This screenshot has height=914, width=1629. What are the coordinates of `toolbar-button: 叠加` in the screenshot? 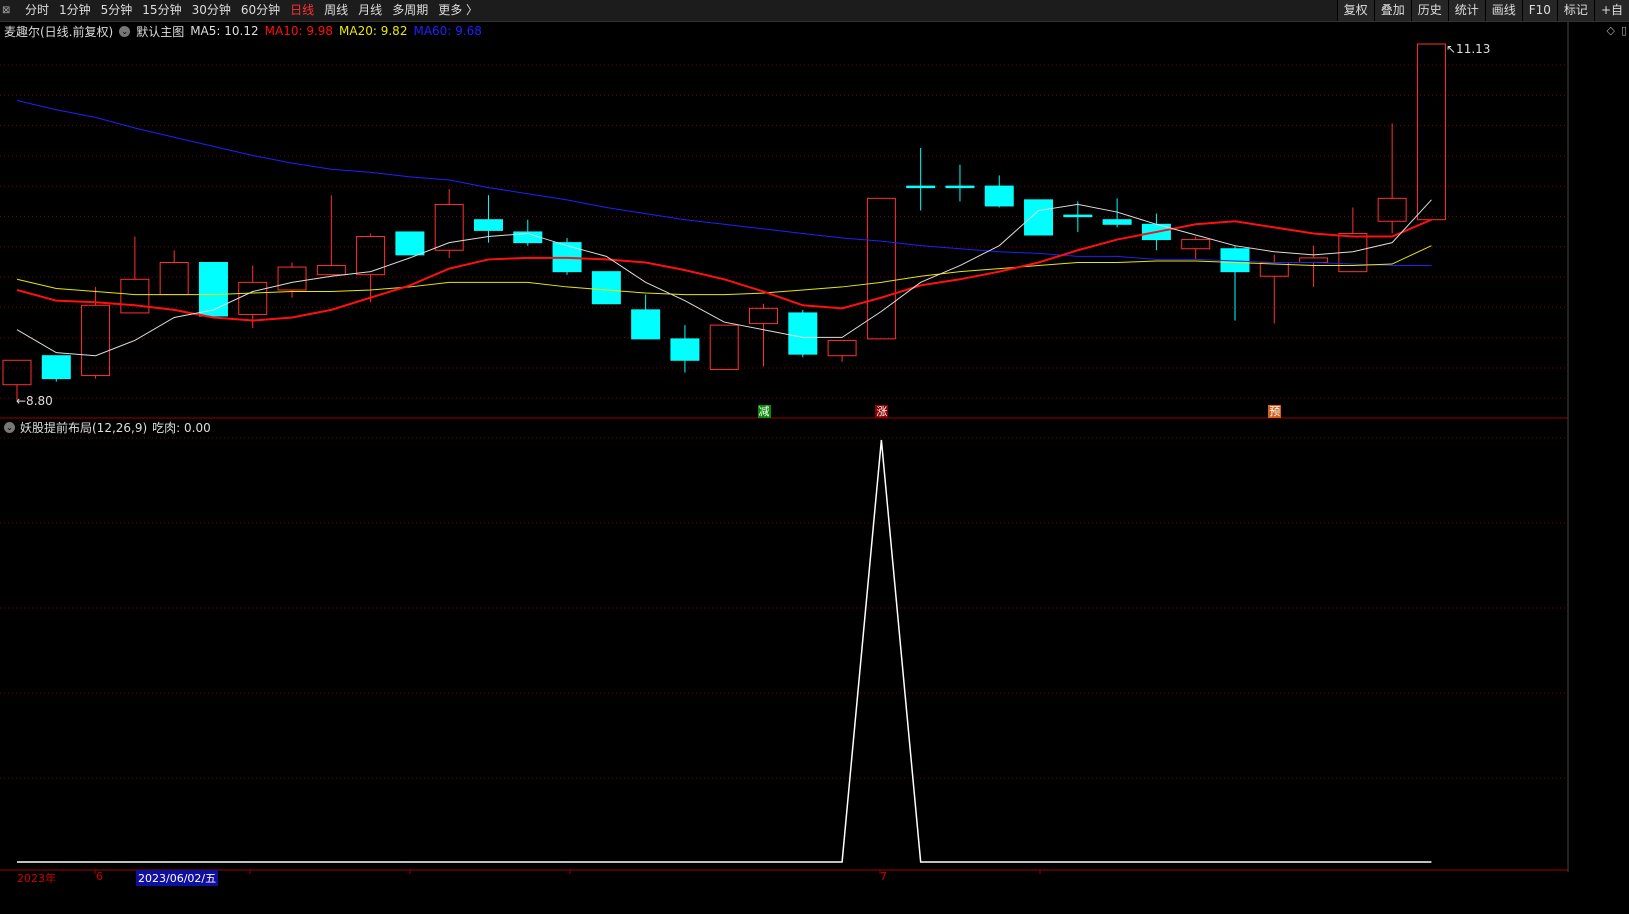 It's located at (1392, 10).